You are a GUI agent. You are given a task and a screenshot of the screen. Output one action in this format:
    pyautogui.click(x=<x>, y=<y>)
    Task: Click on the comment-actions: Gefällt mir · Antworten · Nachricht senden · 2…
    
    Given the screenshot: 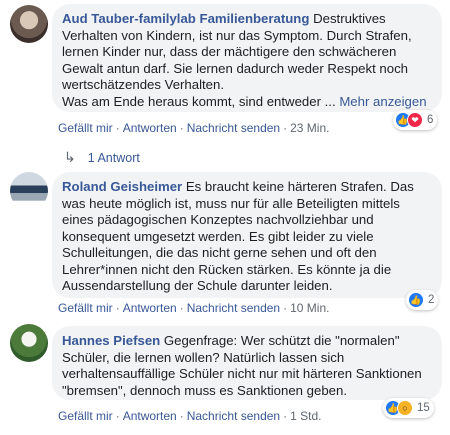 What is the action you would take?
    pyautogui.click(x=194, y=128)
    